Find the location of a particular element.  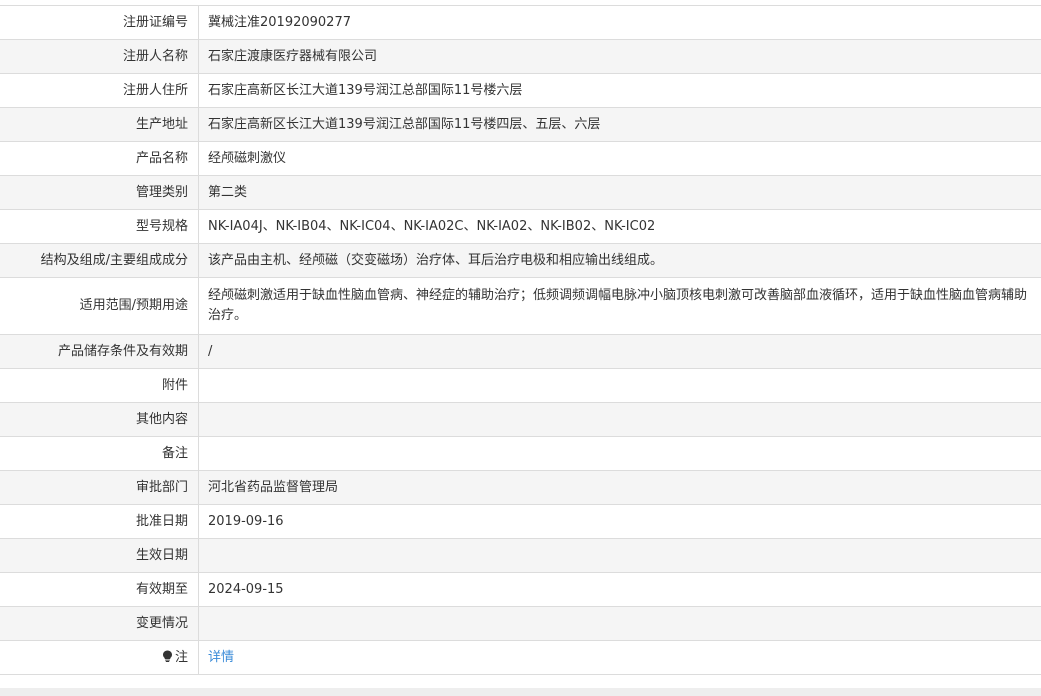

row-label-remarks: 备注 is located at coordinates (99, 453).